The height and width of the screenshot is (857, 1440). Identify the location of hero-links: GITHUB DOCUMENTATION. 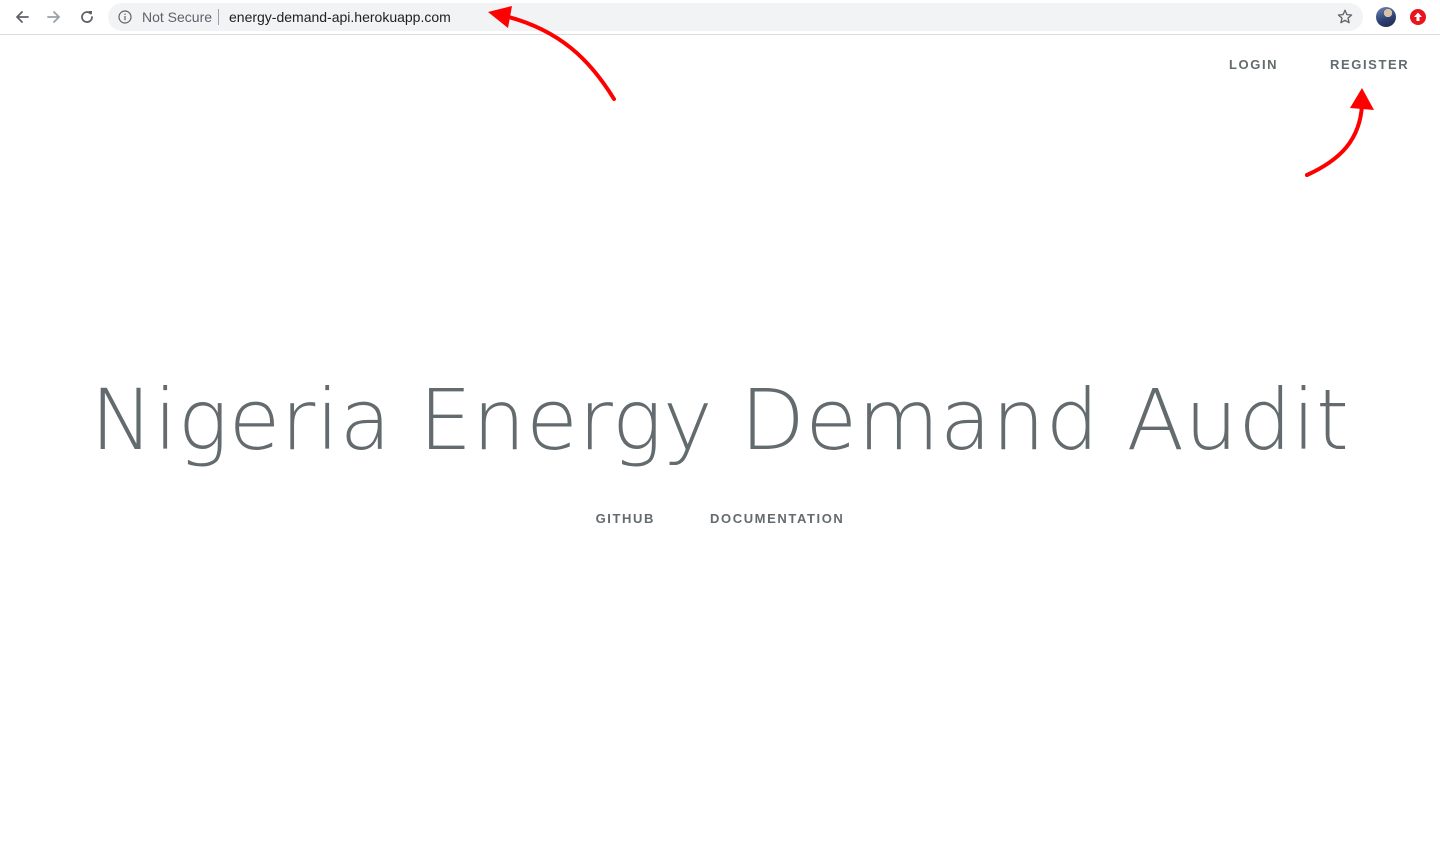
(720, 519).